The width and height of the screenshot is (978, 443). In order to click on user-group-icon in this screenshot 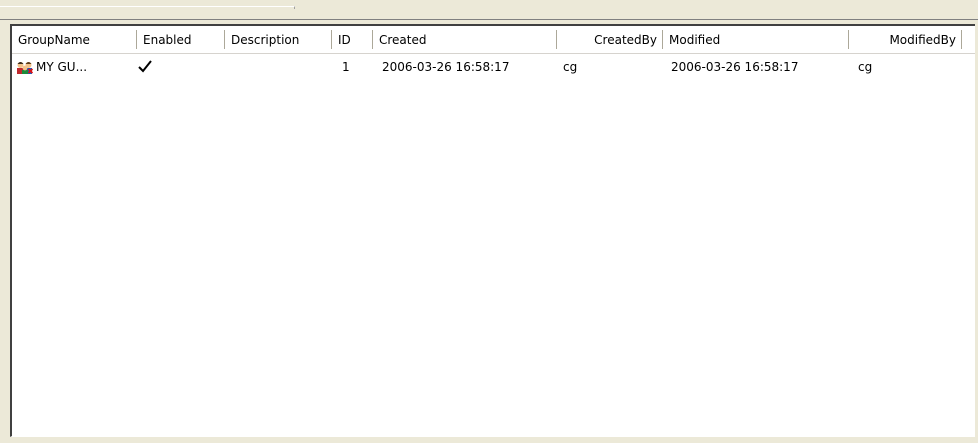, I will do `click(25, 67)`.